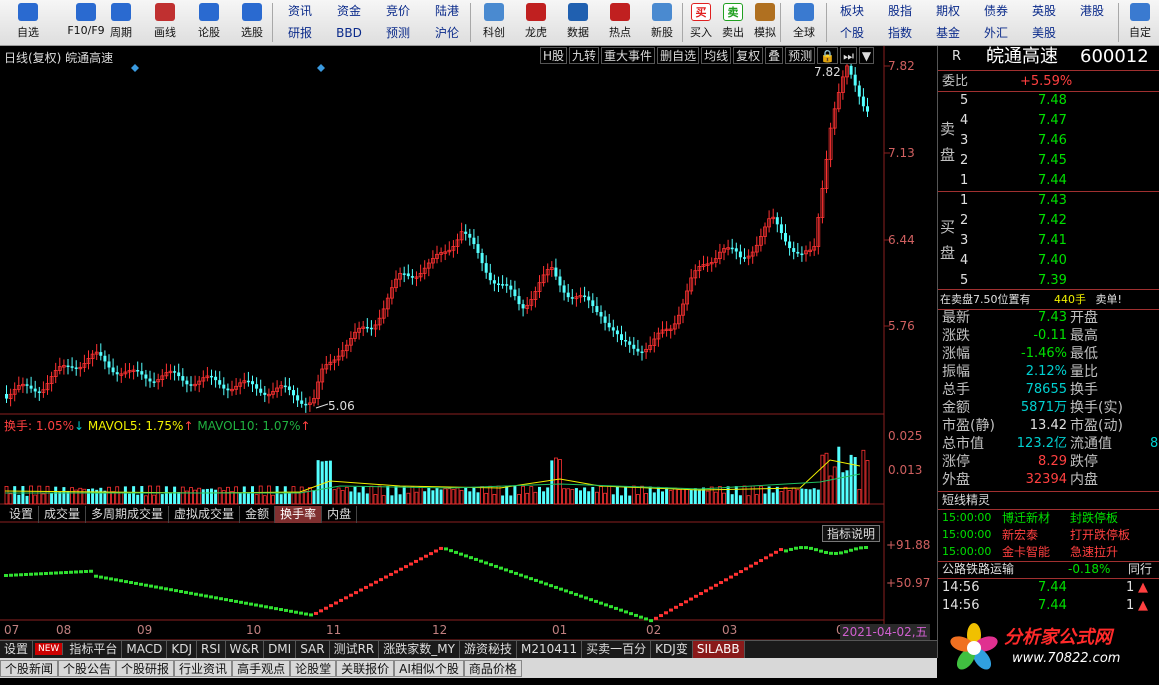 Image resolution: width=1159 pixels, height=685 pixels. I want to click on info-tab: 行业资讯, so click(203, 668).